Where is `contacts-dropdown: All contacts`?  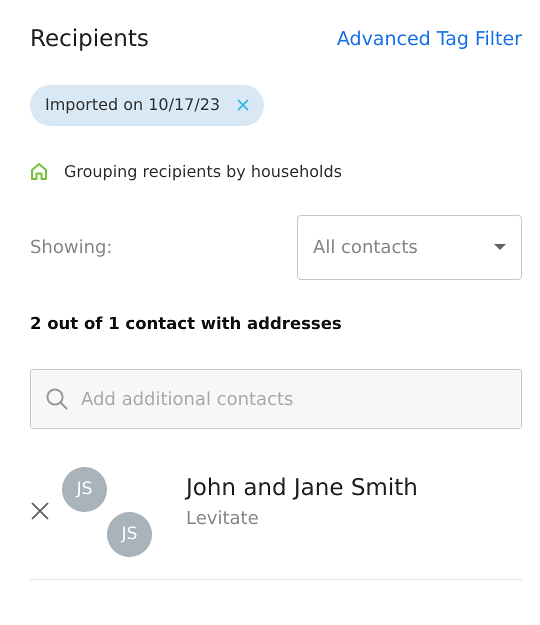
contacts-dropdown: All contacts is located at coordinates (409, 247).